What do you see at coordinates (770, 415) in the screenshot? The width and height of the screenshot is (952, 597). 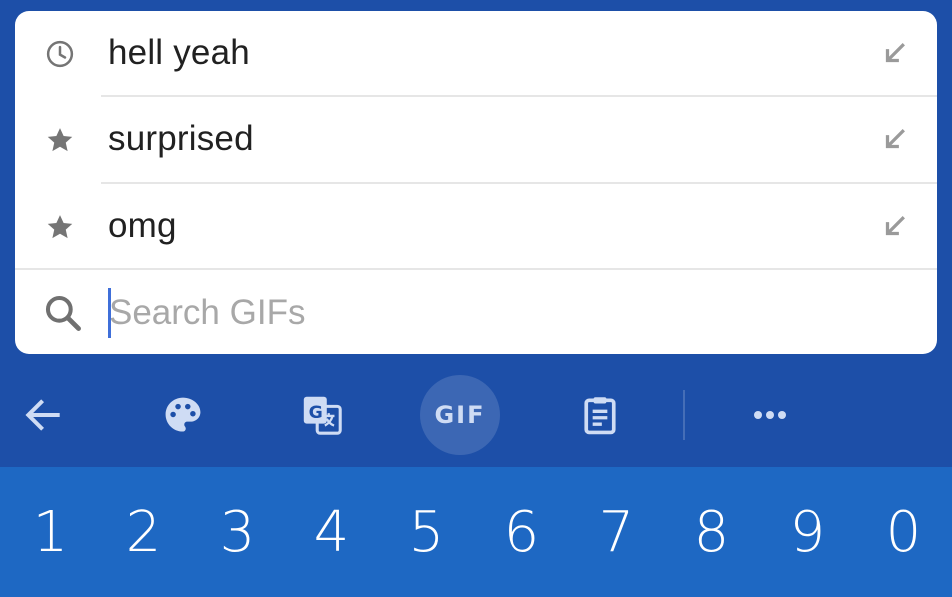 I see `more-icon` at bounding box center [770, 415].